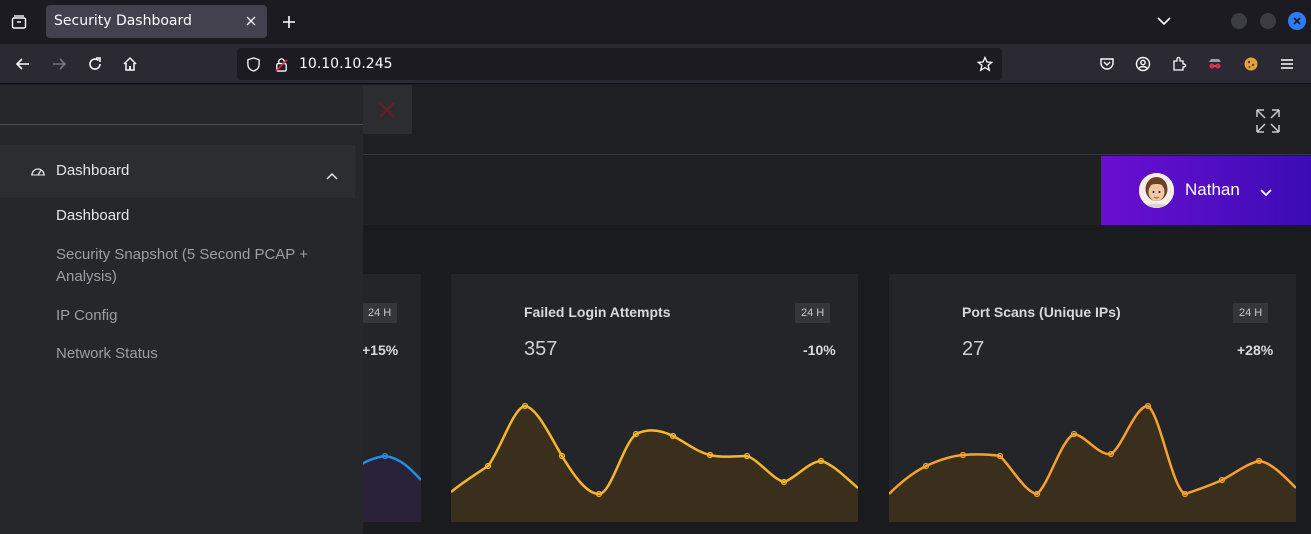 The image size is (1311, 534). Describe the element at coordinates (181, 105) in the screenshot. I see `sidebar-header` at that location.